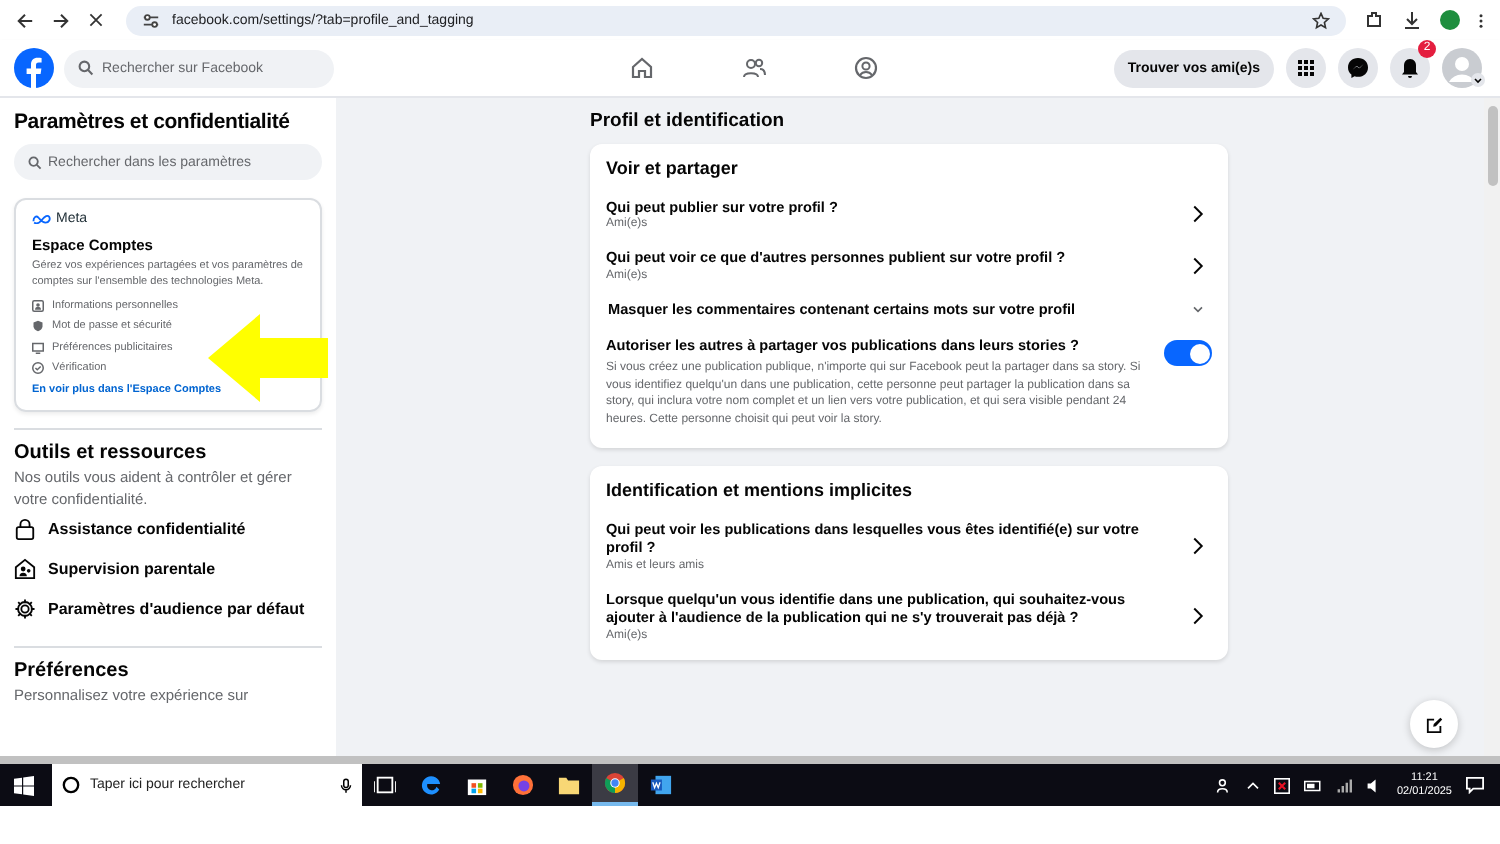 This screenshot has width=1500, height=844. I want to click on notifications-icon, so click(1410, 68).